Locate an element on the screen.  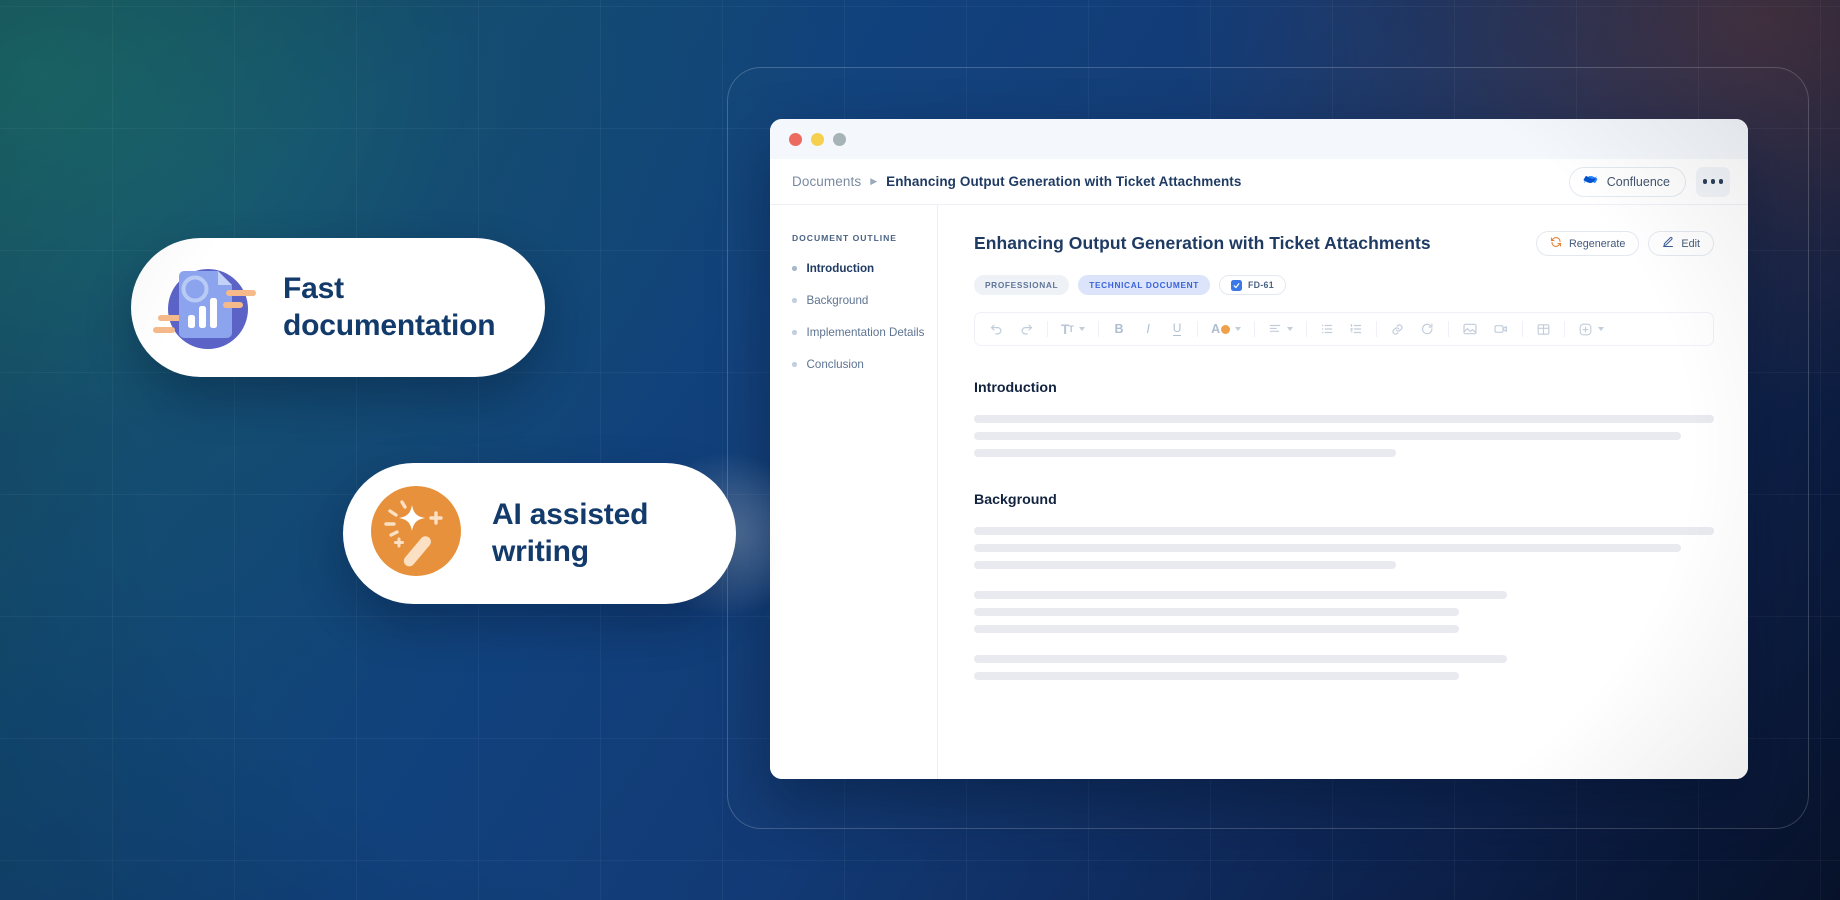
confluence-button-label: Confluence is located at coordinates (1638, 181).